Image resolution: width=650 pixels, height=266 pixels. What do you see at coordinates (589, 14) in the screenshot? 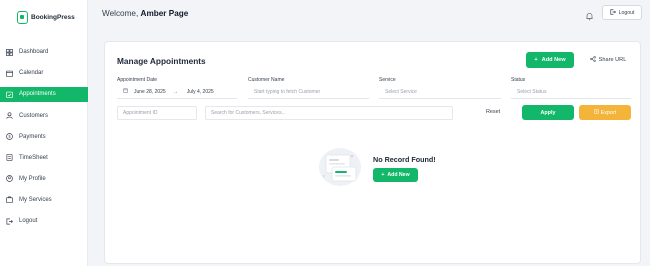
I see `bell-icon` at bounding box center [589, 14].